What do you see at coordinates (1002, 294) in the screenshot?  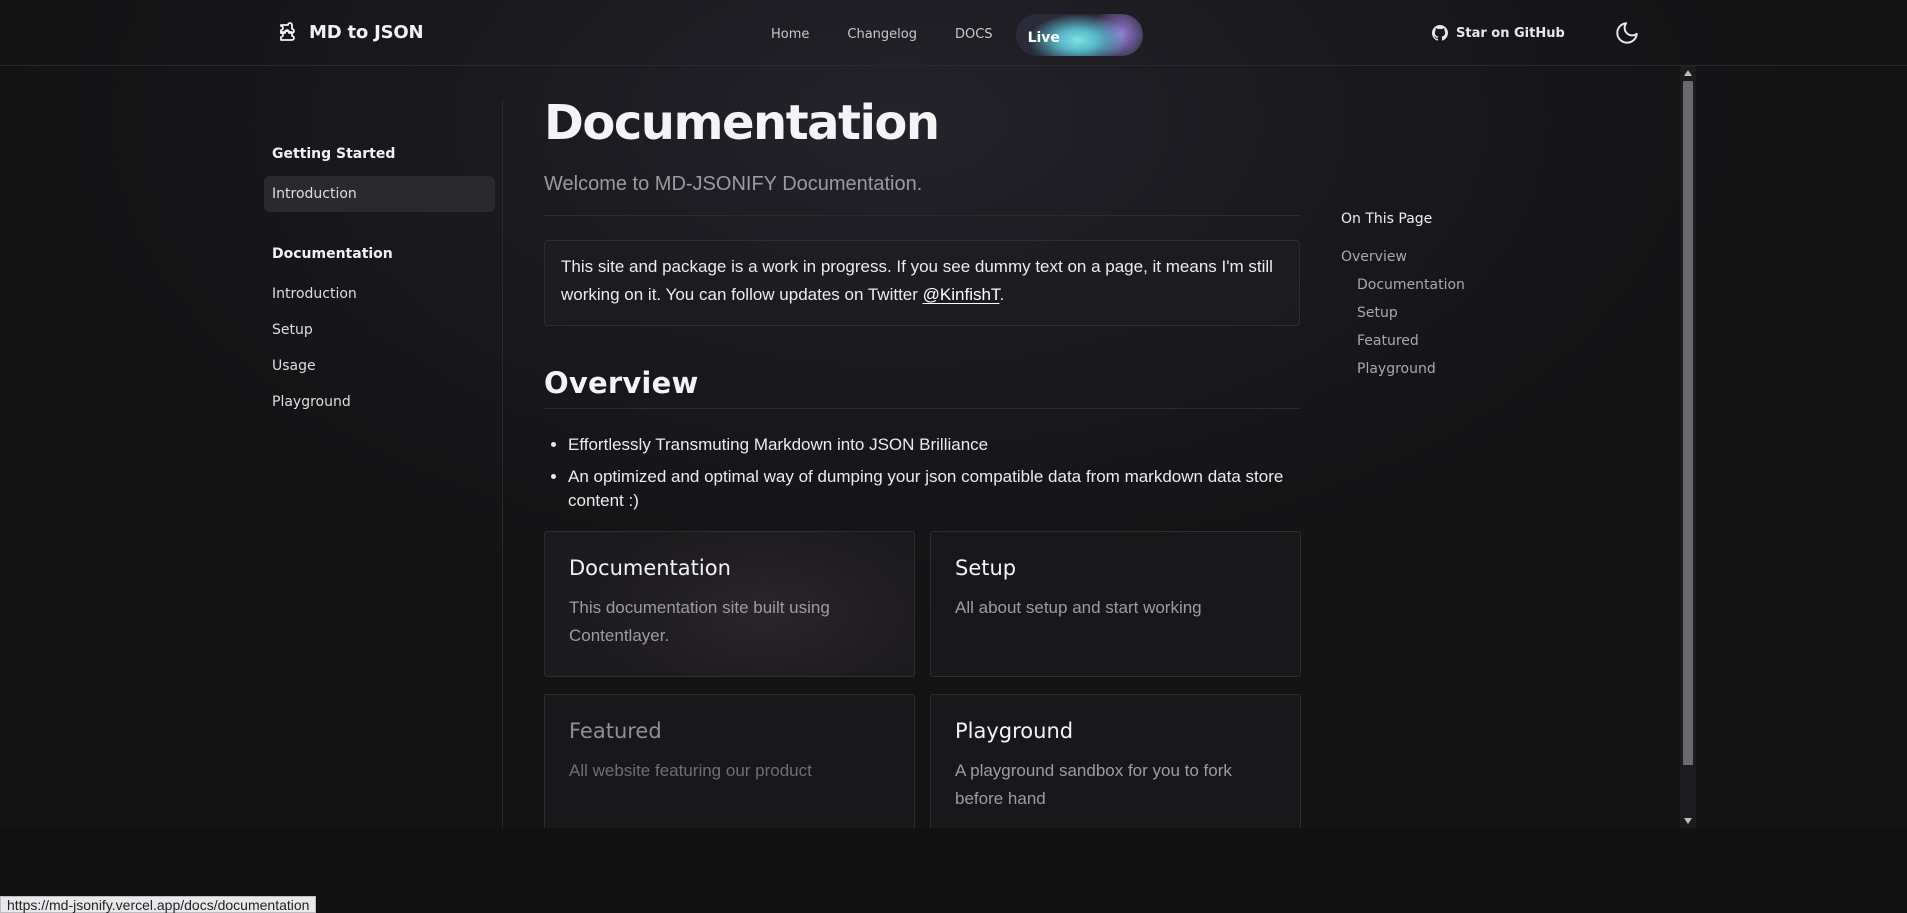 I see `callout-text-end: .` at bounding box center [1002, 294].